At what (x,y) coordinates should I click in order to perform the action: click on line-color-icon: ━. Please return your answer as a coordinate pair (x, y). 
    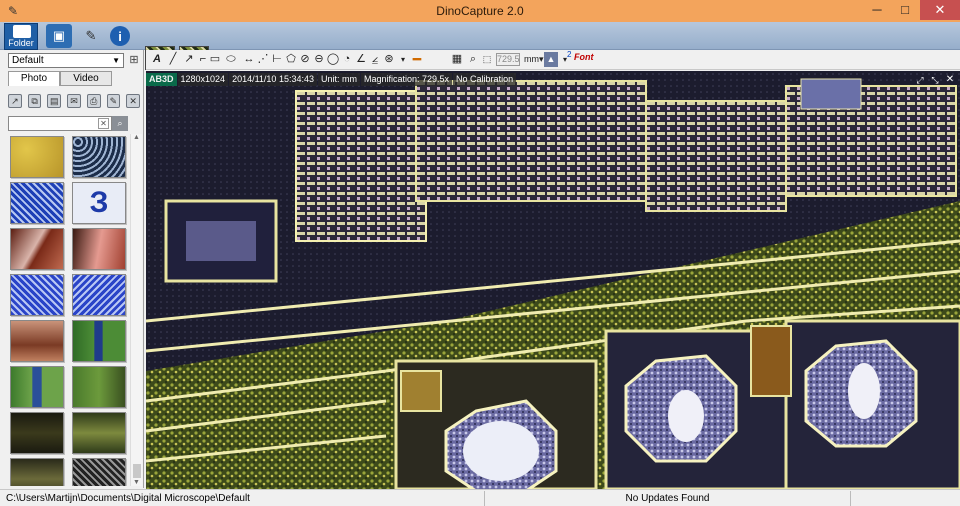
    Looking at the image, I should click on (417, 59).